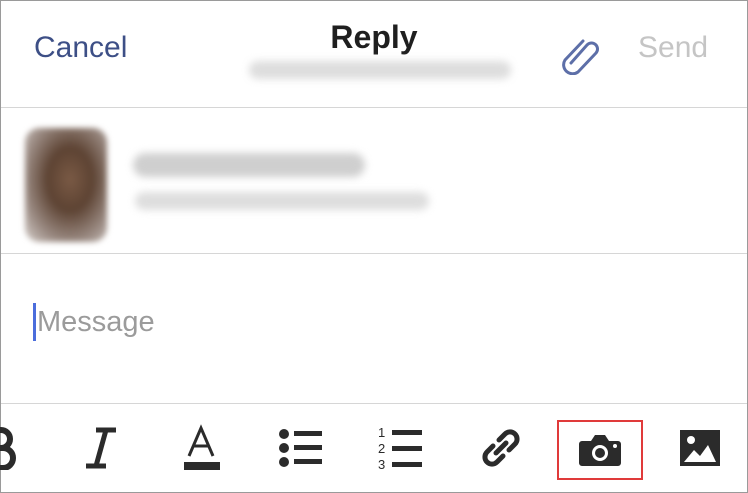 The image size is (748, 493). What do you see at coordinates (582, 53) in the screenshot?
I see `paperclip-icon` at bounding box center [582, 53].